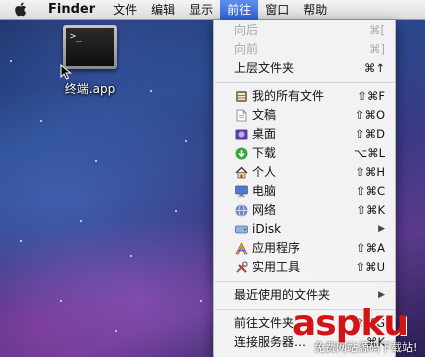 The image size is (425, 357). Describe the element at coordinates (241, 192) in the screenshot. I see `computer-icon` at that location.